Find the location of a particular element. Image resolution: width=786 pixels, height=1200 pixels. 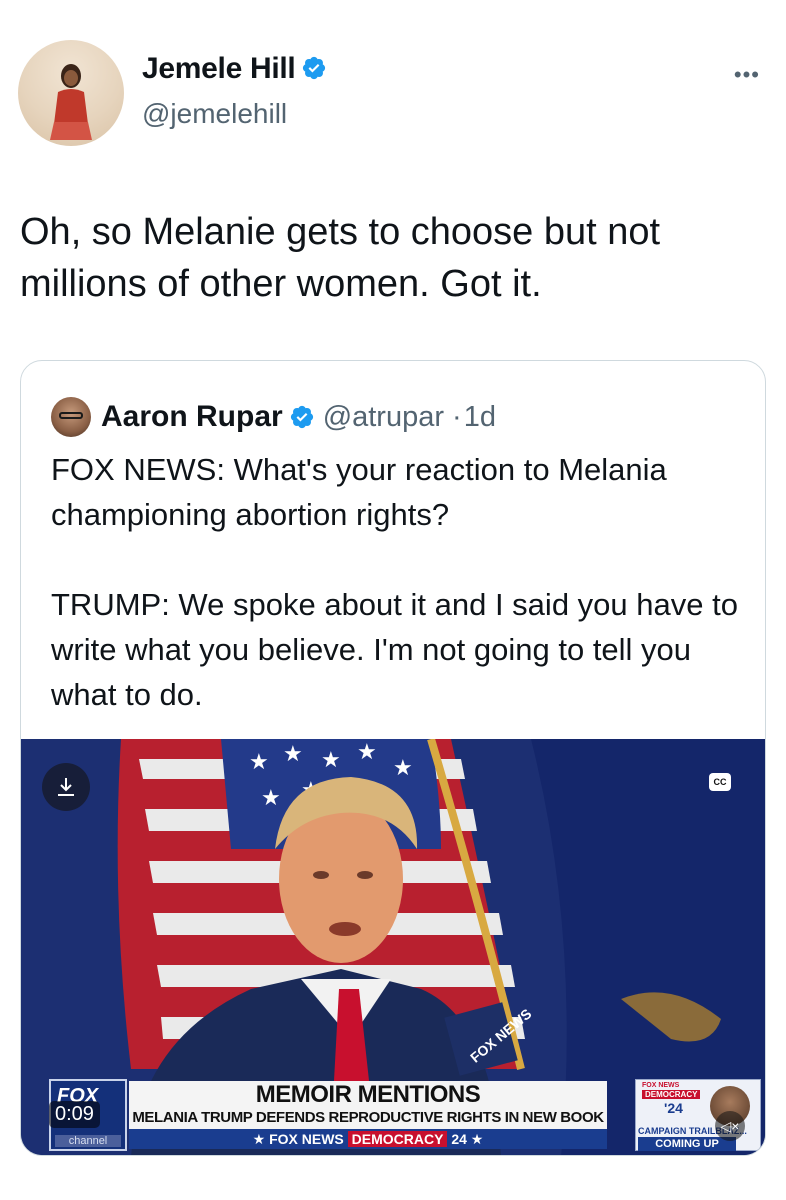

headline-brand-bar: ★ FOX NEWS DEMOCRACY 24 ★ is located at coordinates (368, 1139).